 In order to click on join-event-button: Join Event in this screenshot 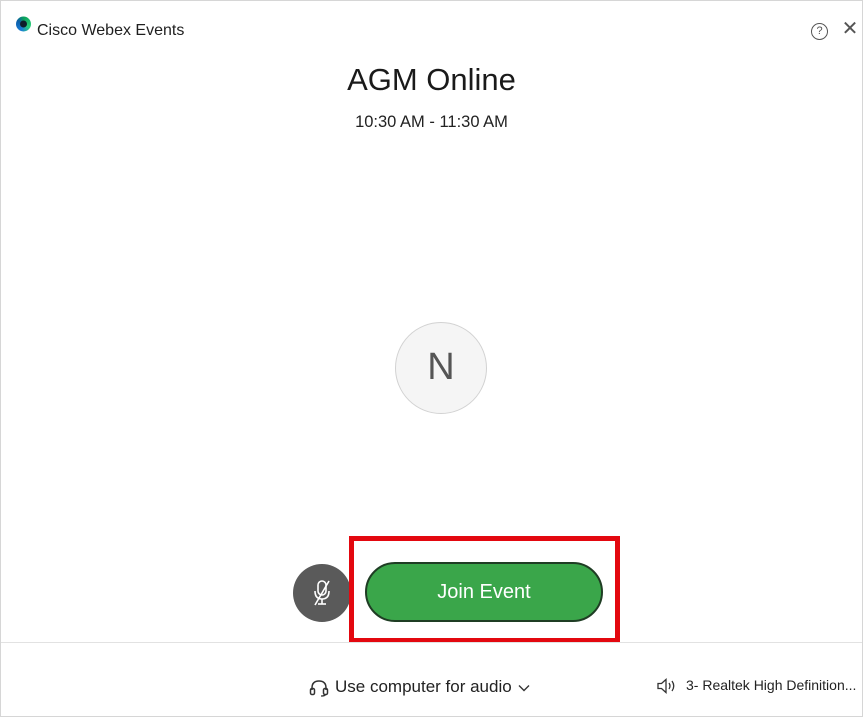, I will do `click(484, 592)`.